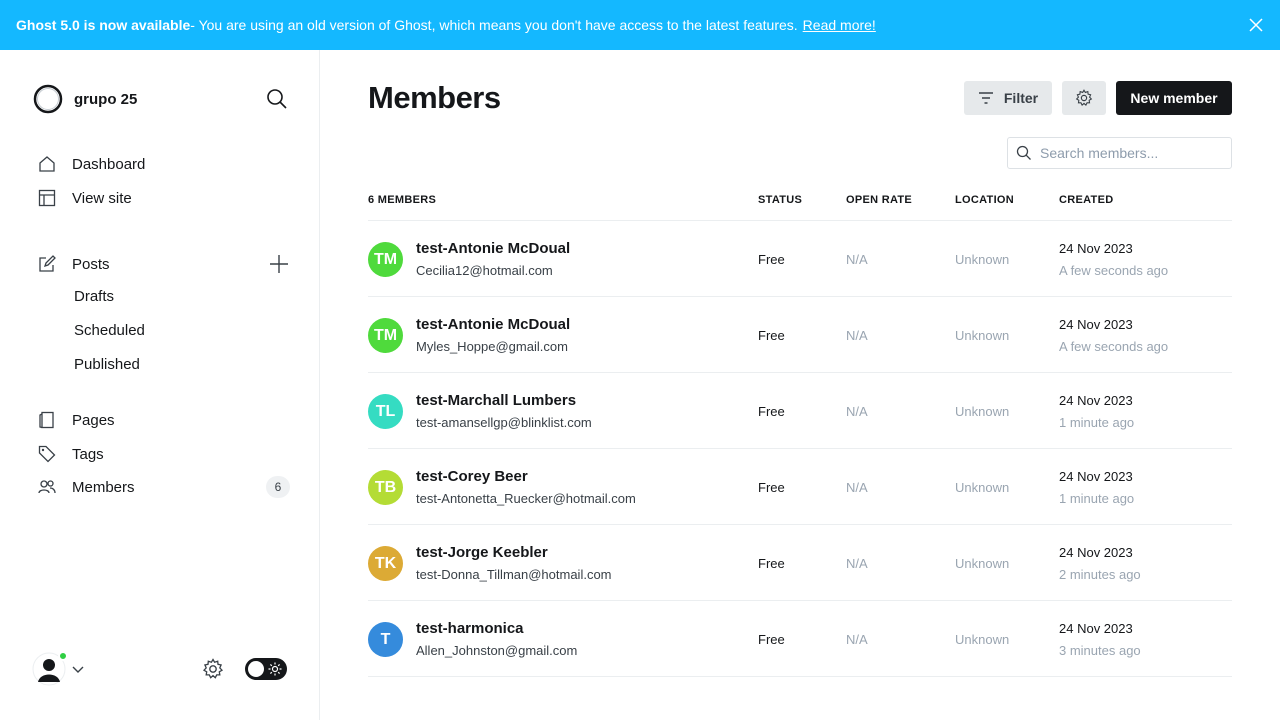 The width and height of the screenshot is (1280, 720). What do you see at coordinates (385, 259) in the screenshot?
I see `avatar: TM` at bounding box center [385, 259].